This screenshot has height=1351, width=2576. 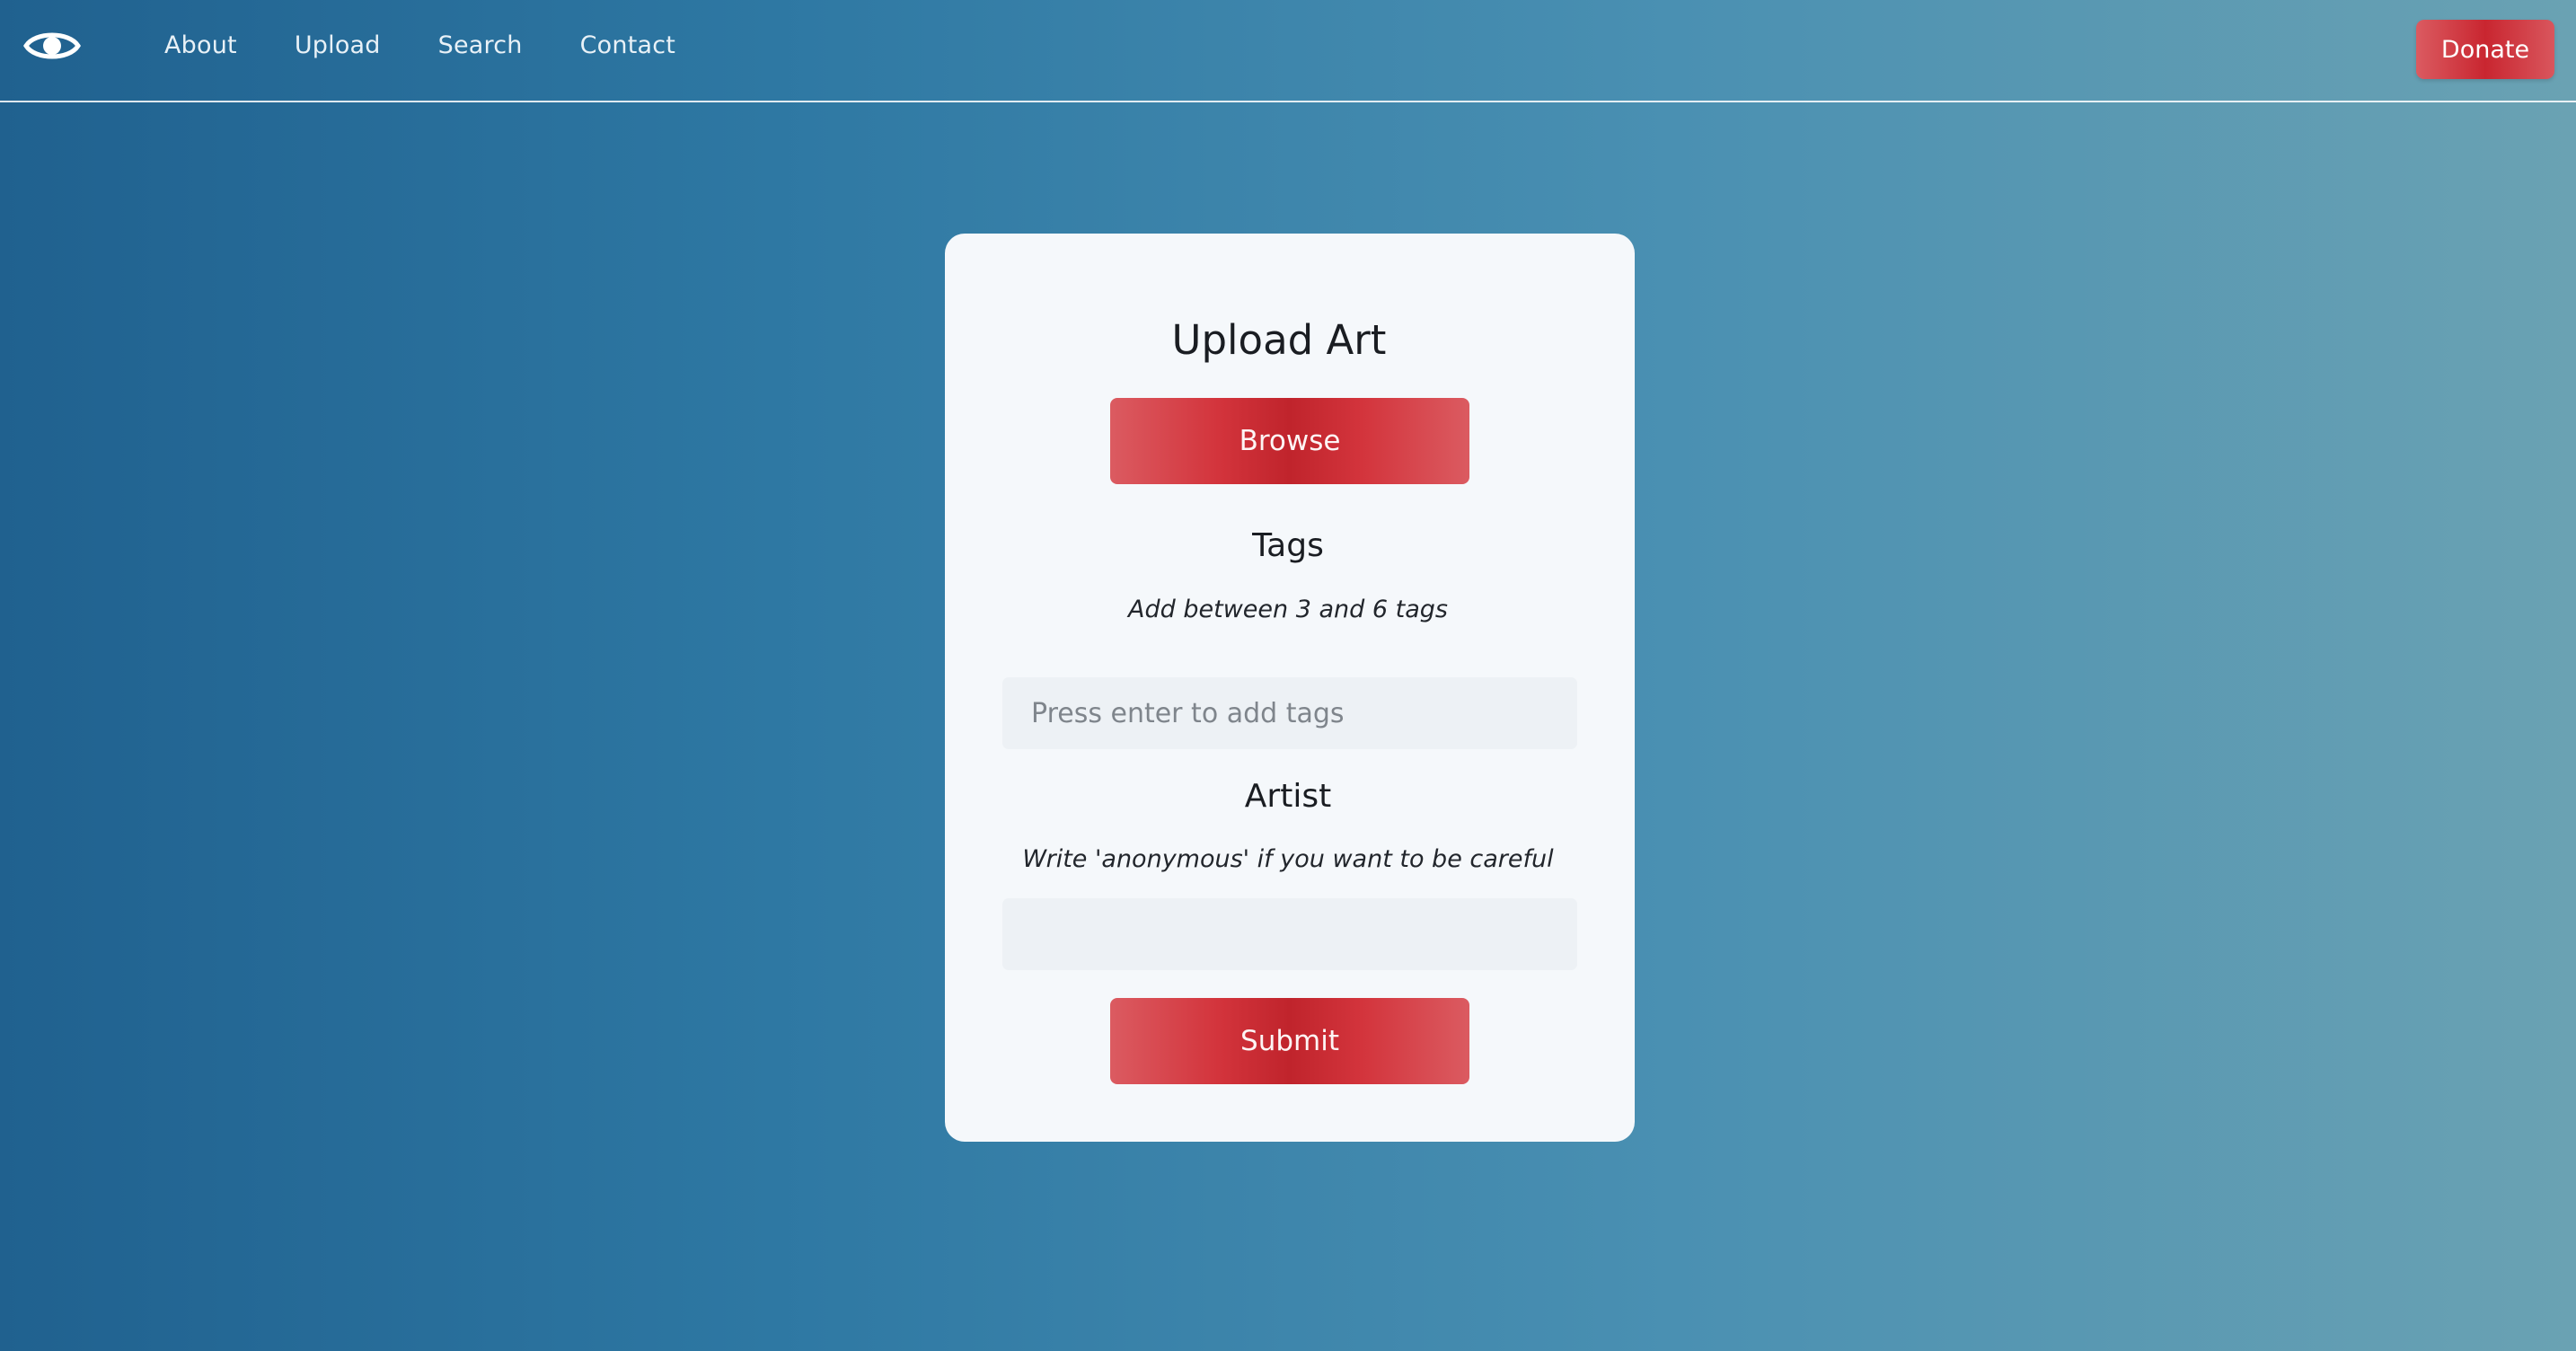 What do you see at coordinates (1288, 51) in the screenshot?
I see `top-navigation-bar: About Upload Search Contact Donate` at bounding box center [1288, 51].